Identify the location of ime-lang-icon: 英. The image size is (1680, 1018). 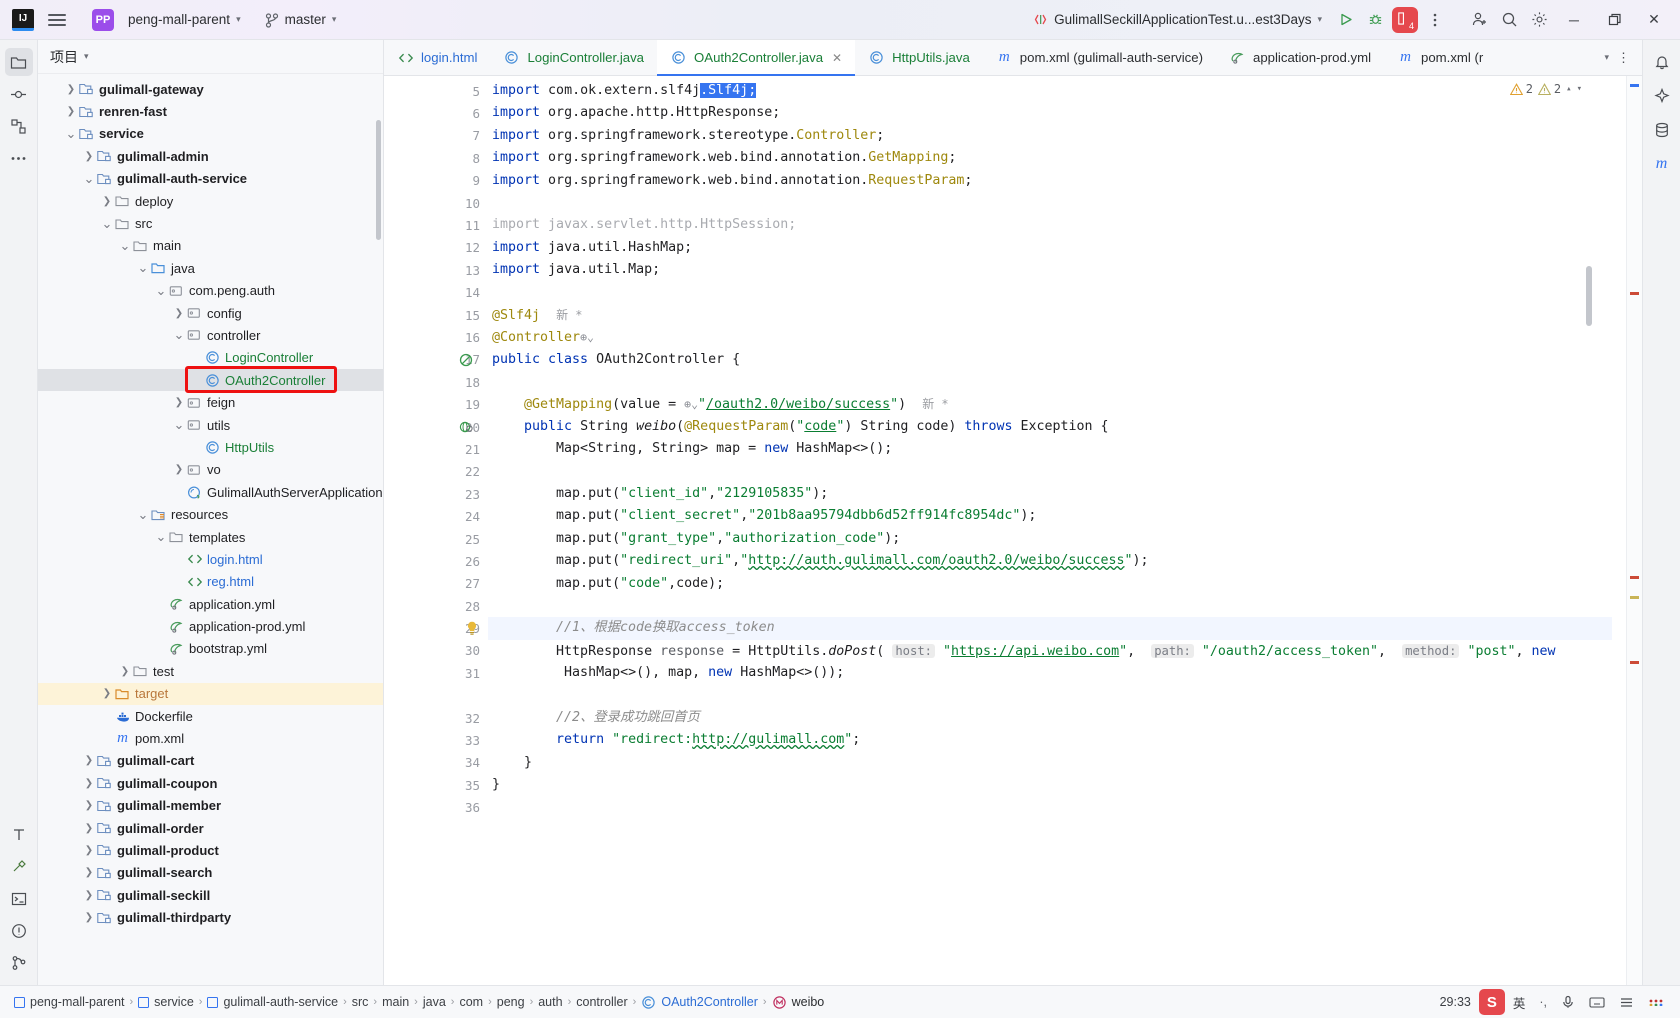
(1519, 1002).